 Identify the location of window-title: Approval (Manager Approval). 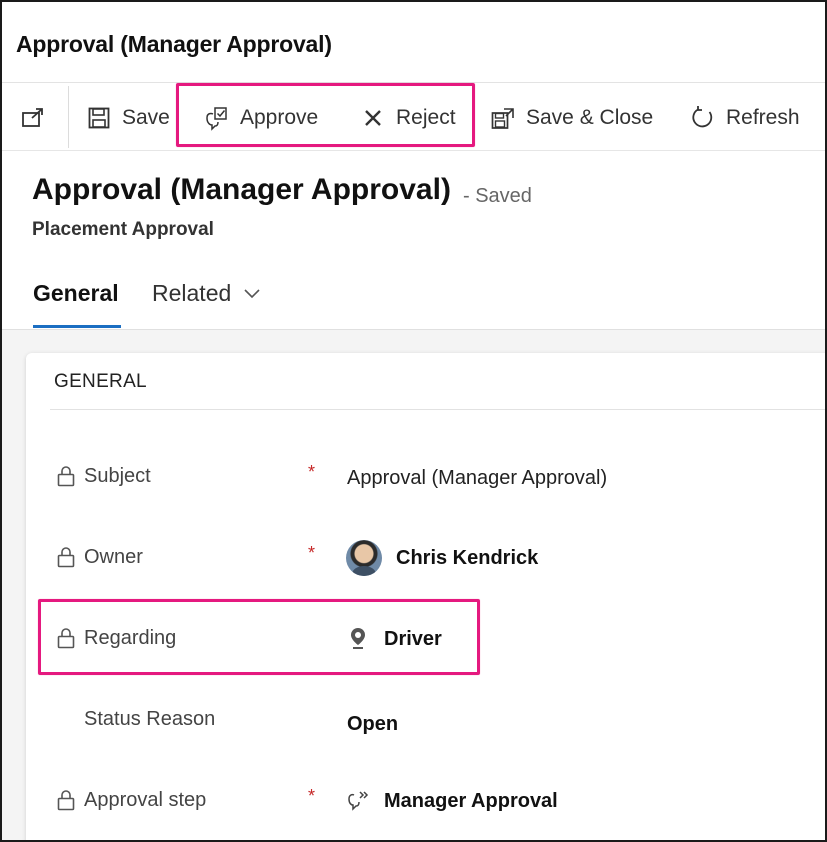
(174, 44).